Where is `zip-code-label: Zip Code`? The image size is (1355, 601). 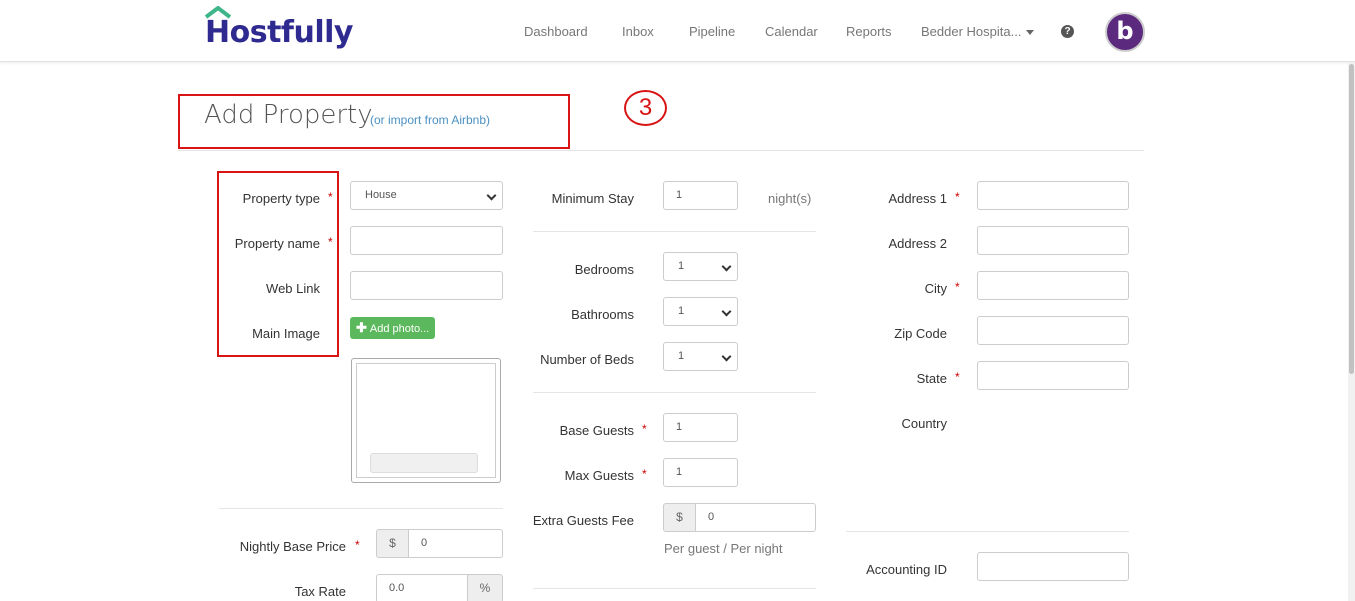 zip-code-label: Zip Code is located at coordinates (920, 333).